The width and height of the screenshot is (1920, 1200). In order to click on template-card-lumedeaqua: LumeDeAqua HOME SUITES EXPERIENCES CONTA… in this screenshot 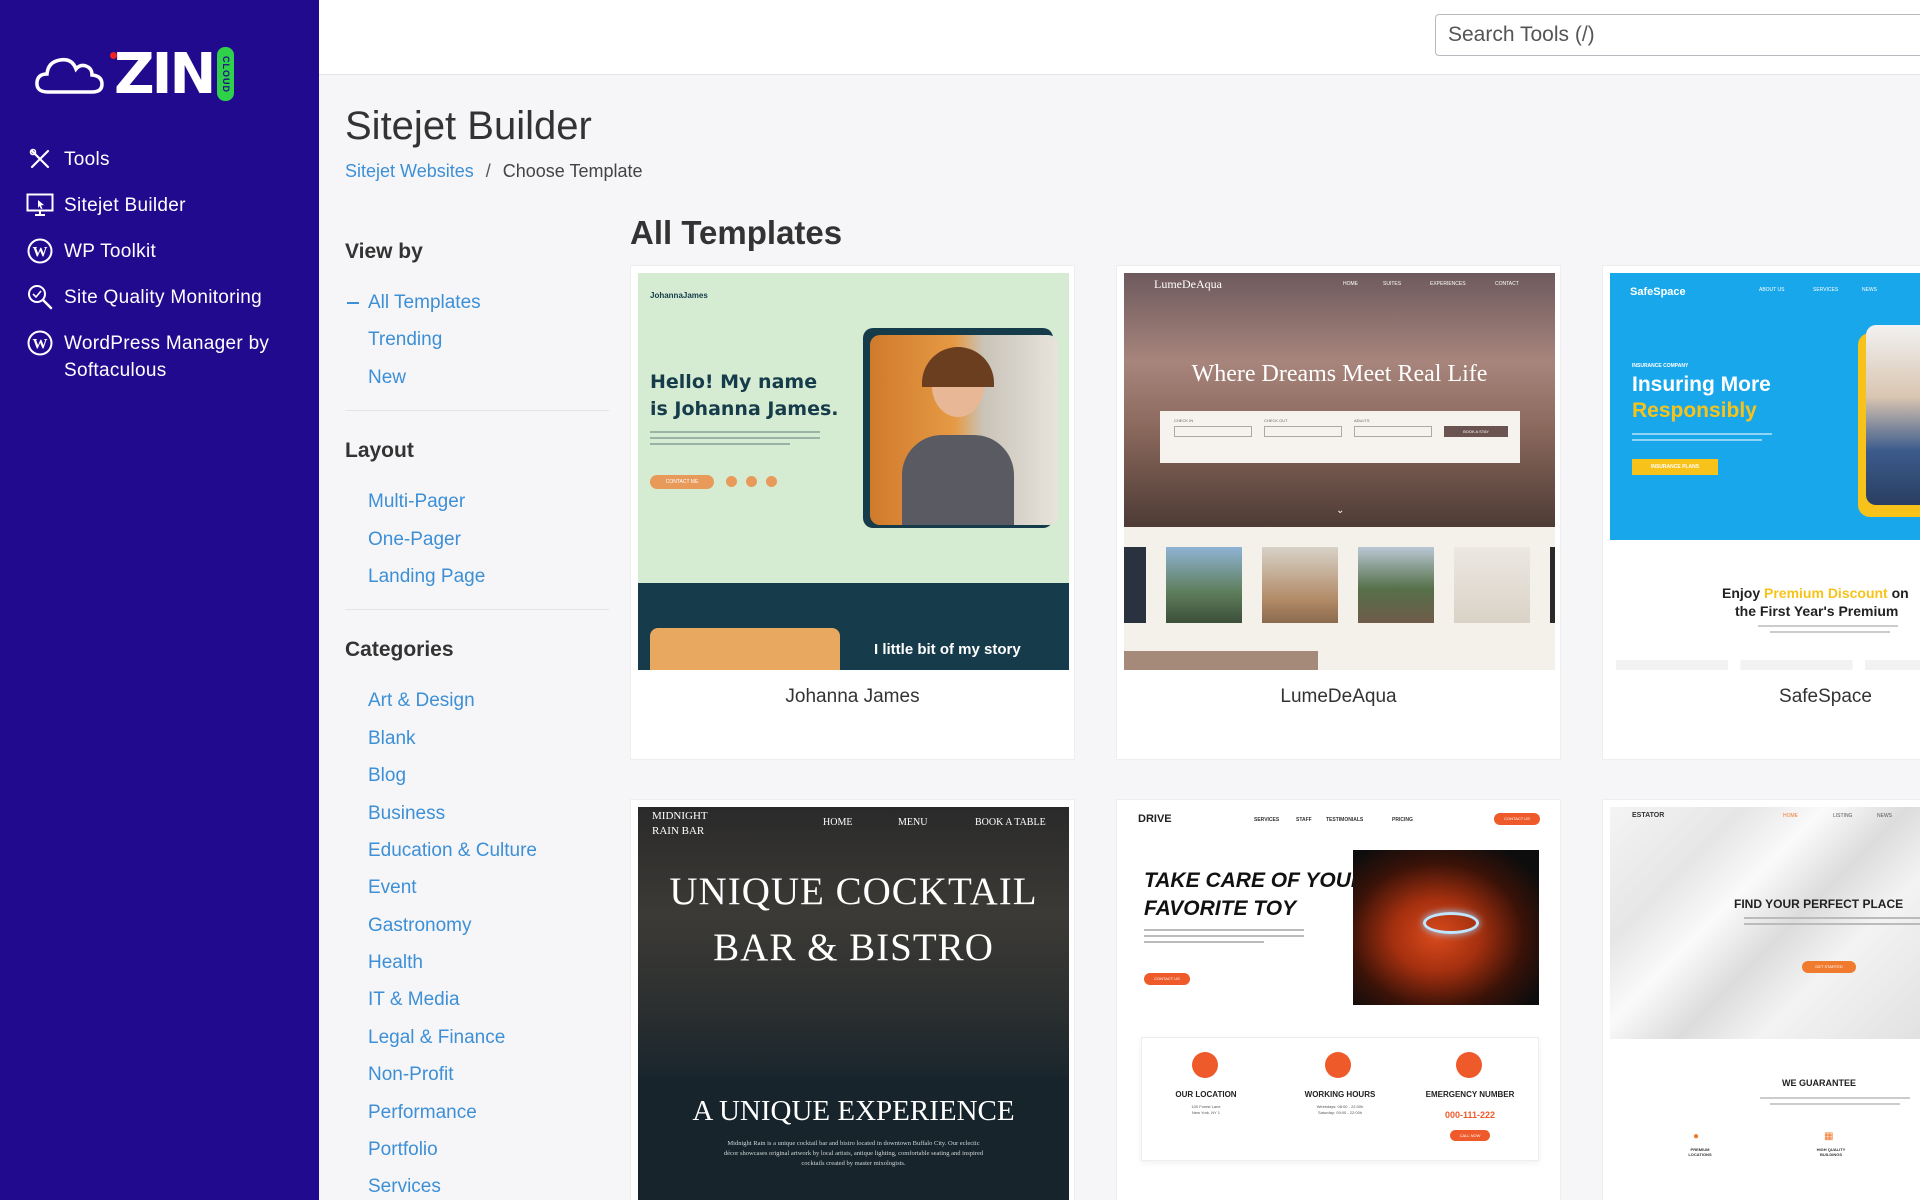, I will do `click(1338, 512)`.